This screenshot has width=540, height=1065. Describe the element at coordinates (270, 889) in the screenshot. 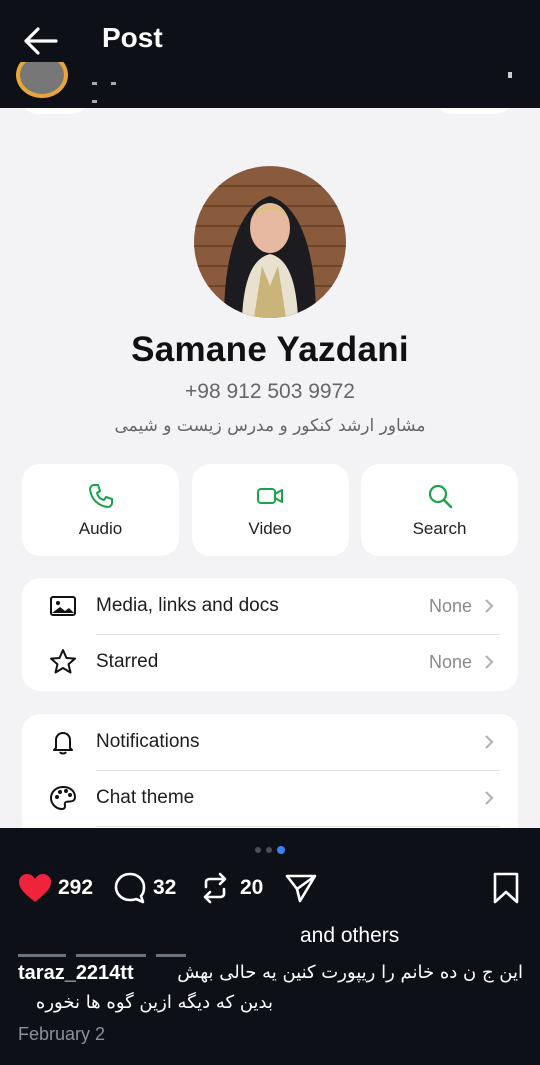

I see `interaction-bar: 292 32 20` at that location.